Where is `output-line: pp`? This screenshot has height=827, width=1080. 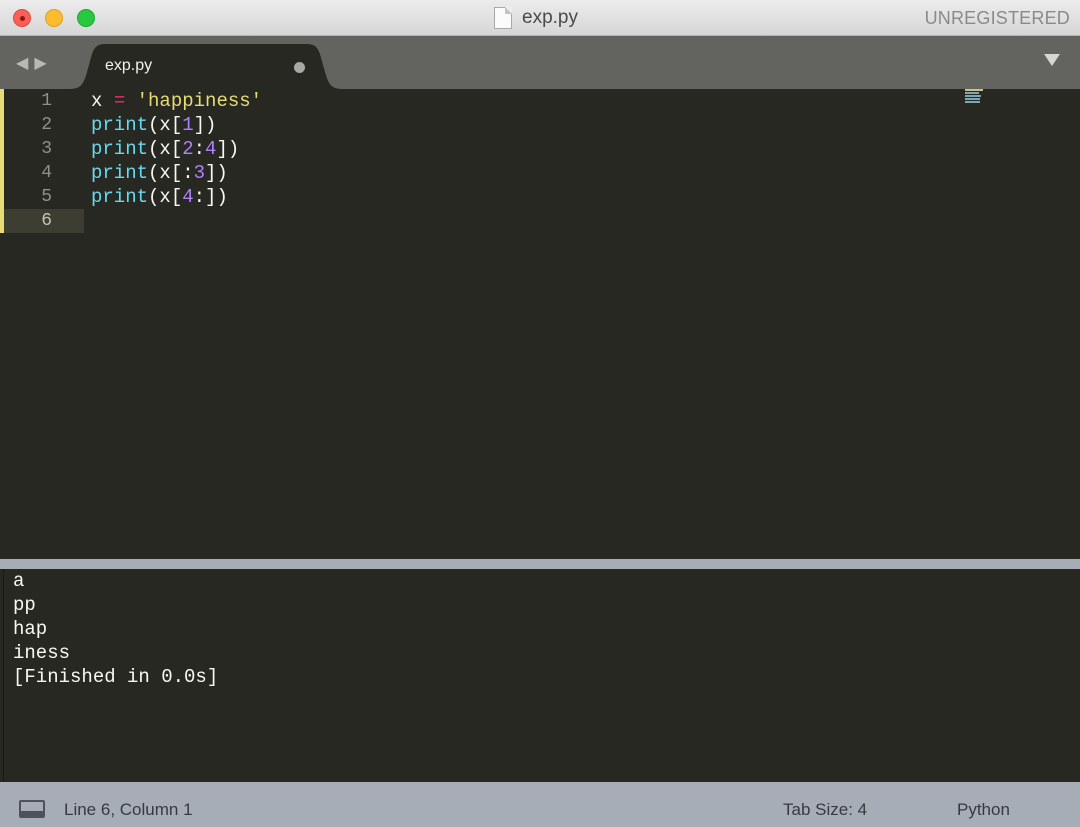 output-line: pp is located at coordinates (24, 605).